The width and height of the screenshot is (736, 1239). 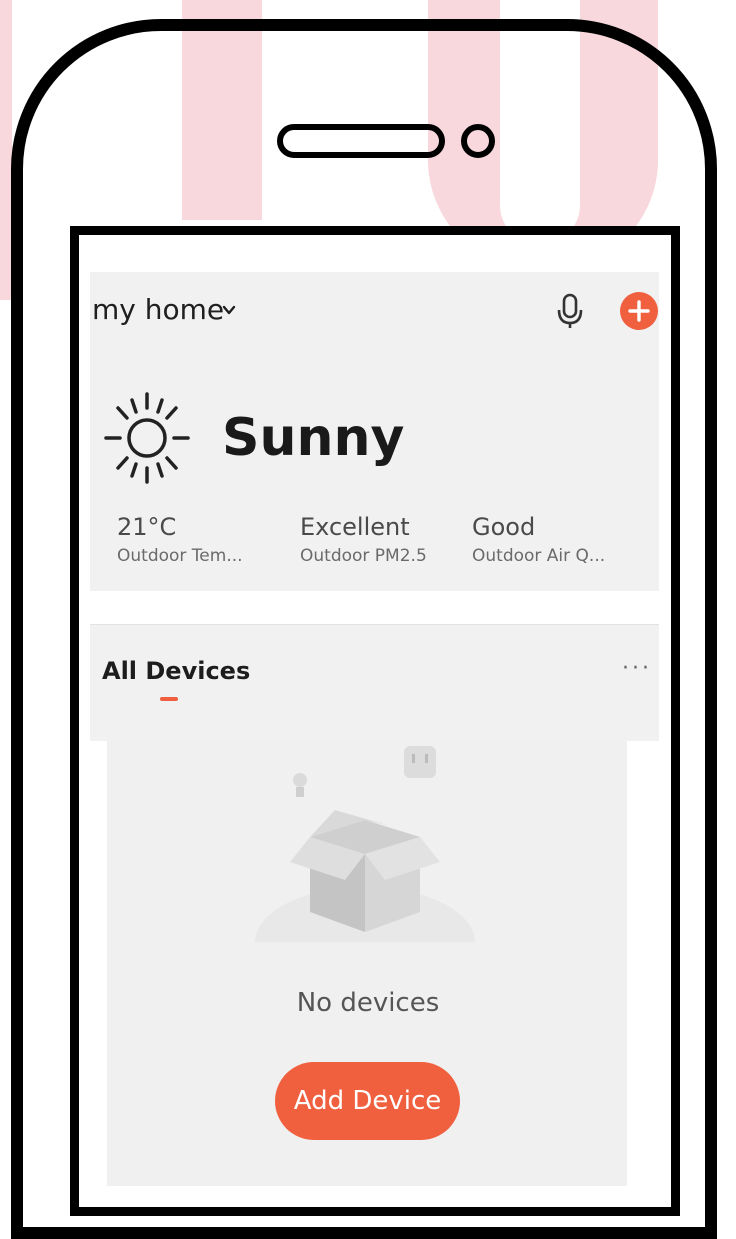 I want to click on phone-speaker, so click(x=361, y=141).